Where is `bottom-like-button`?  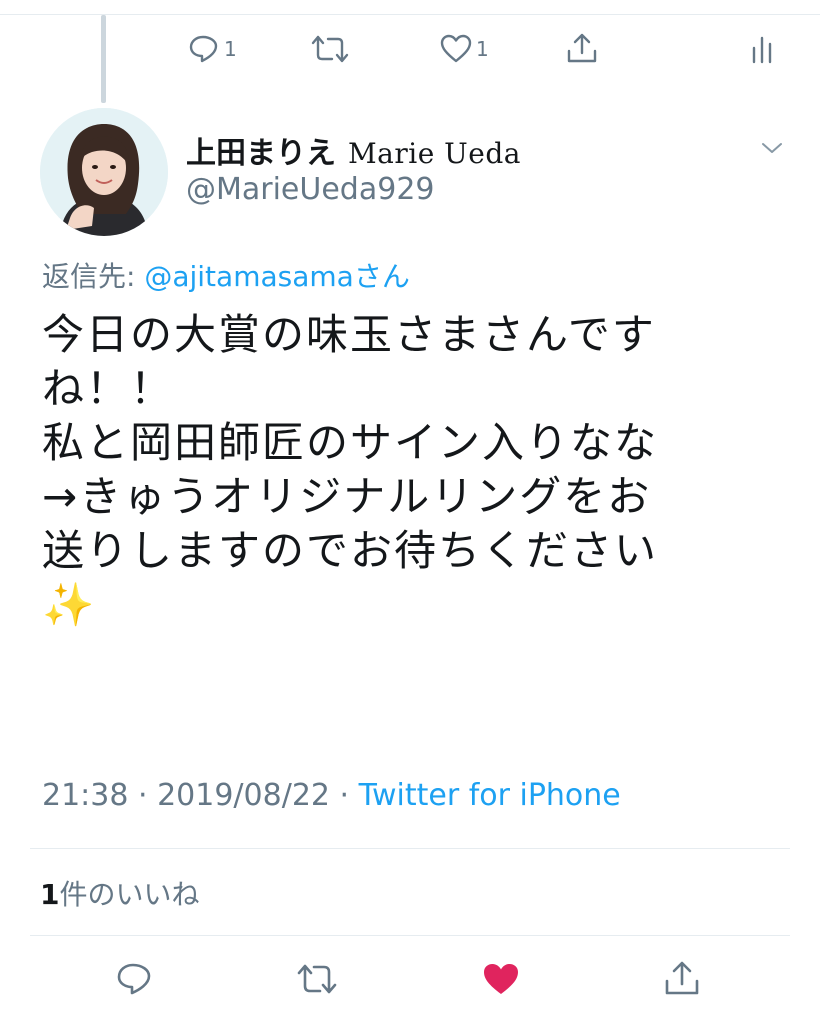 bottom-like-button is located at coordinates (501, 979).